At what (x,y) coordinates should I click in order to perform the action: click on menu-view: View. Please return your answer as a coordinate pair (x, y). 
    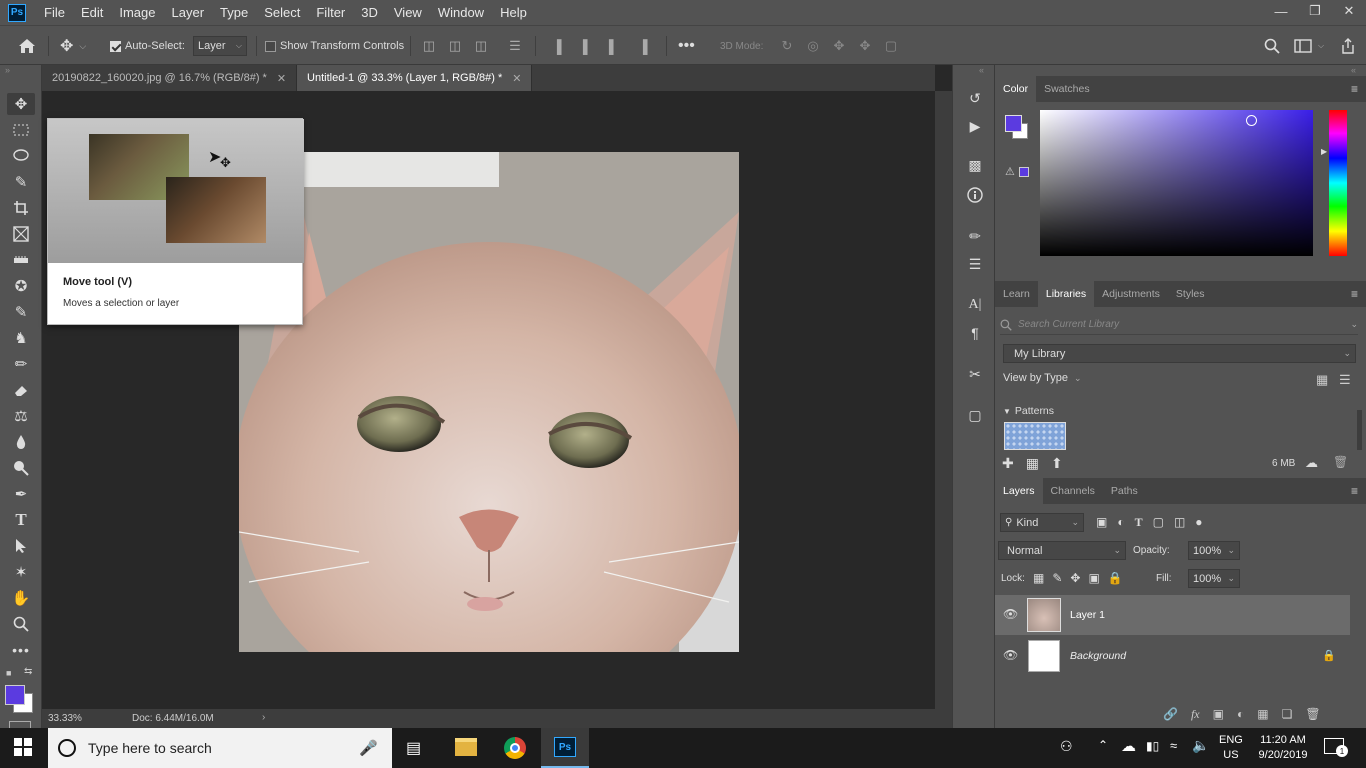
    Looking at the image, I should click on (408, 12).